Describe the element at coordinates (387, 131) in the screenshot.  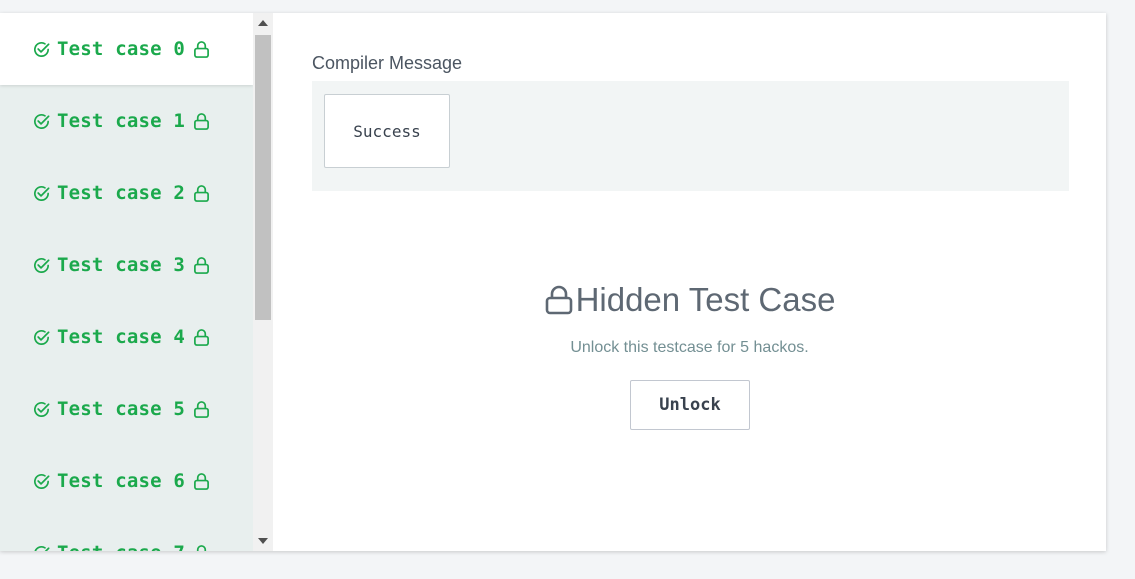
I see `compiler-output: Success` at that location.